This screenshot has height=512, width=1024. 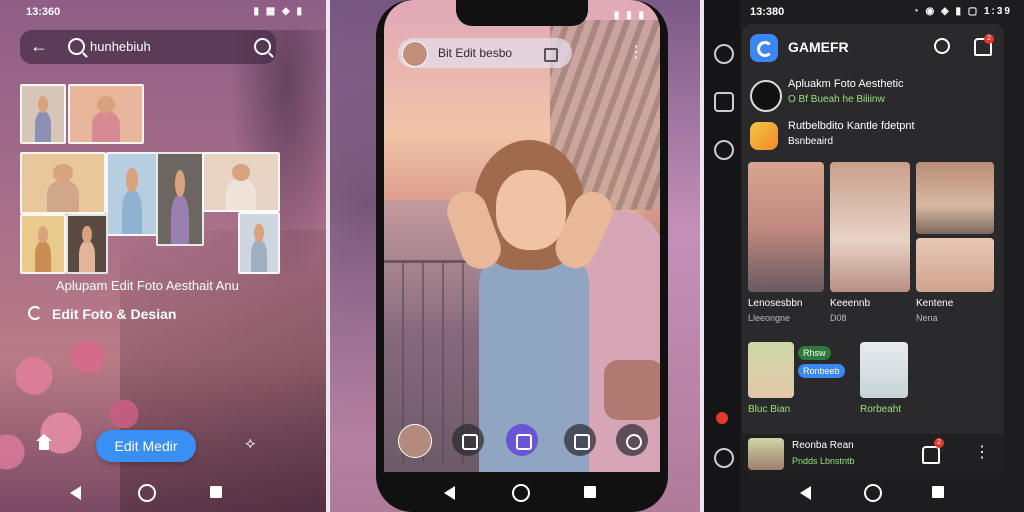 I want to click on tile-sublabel: Lleeongne, so click(x=769, y=318).